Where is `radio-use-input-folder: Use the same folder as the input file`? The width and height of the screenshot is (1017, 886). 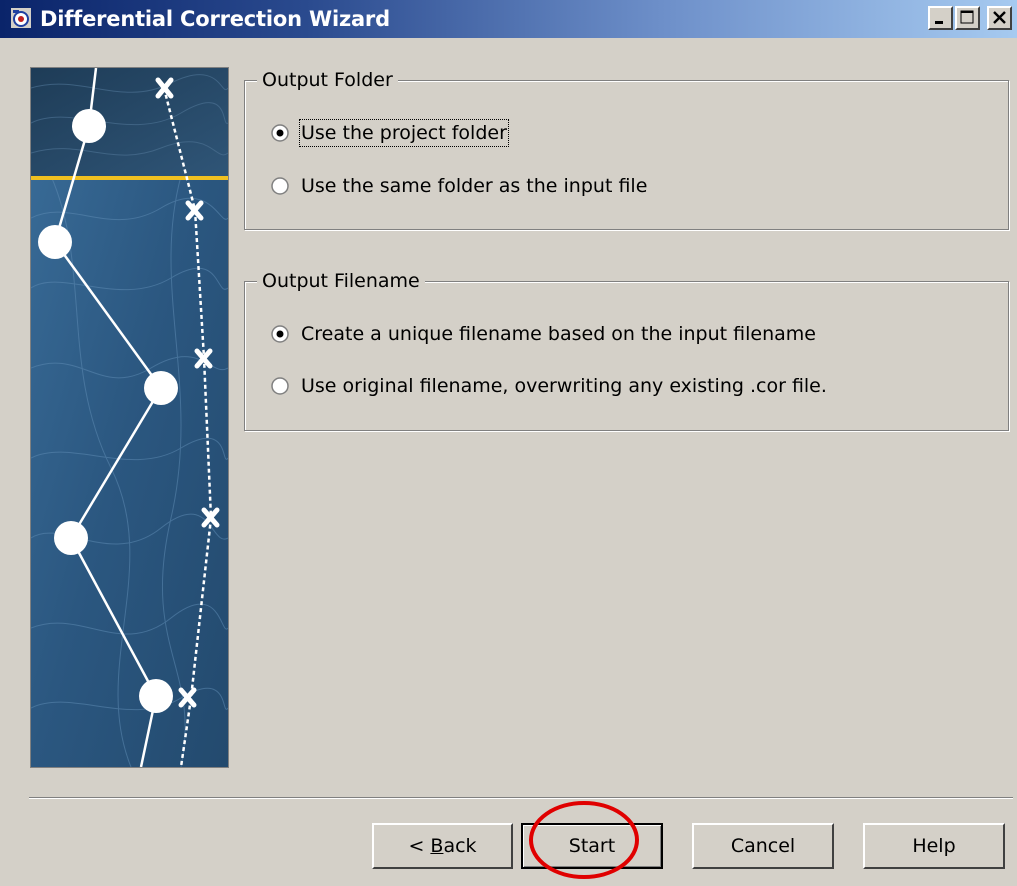 radio-use-input-folder: Use the same folder as the input file is located at coordinates (459, 186).